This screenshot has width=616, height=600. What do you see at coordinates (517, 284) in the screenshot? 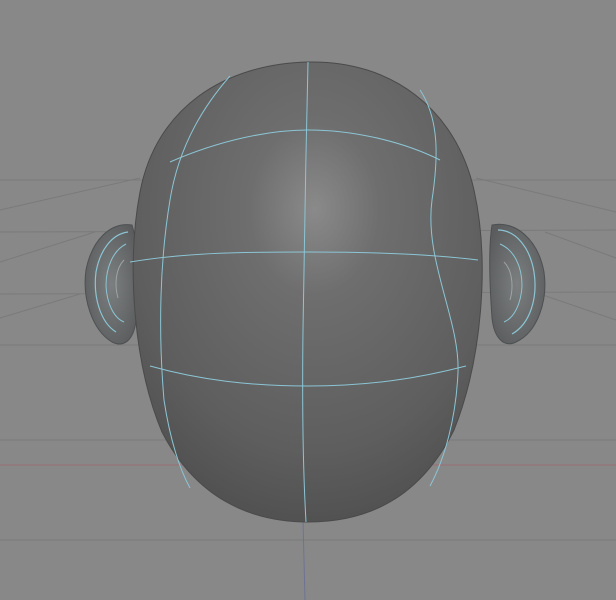
I see `right-ear` at bounding box center [517, 284].